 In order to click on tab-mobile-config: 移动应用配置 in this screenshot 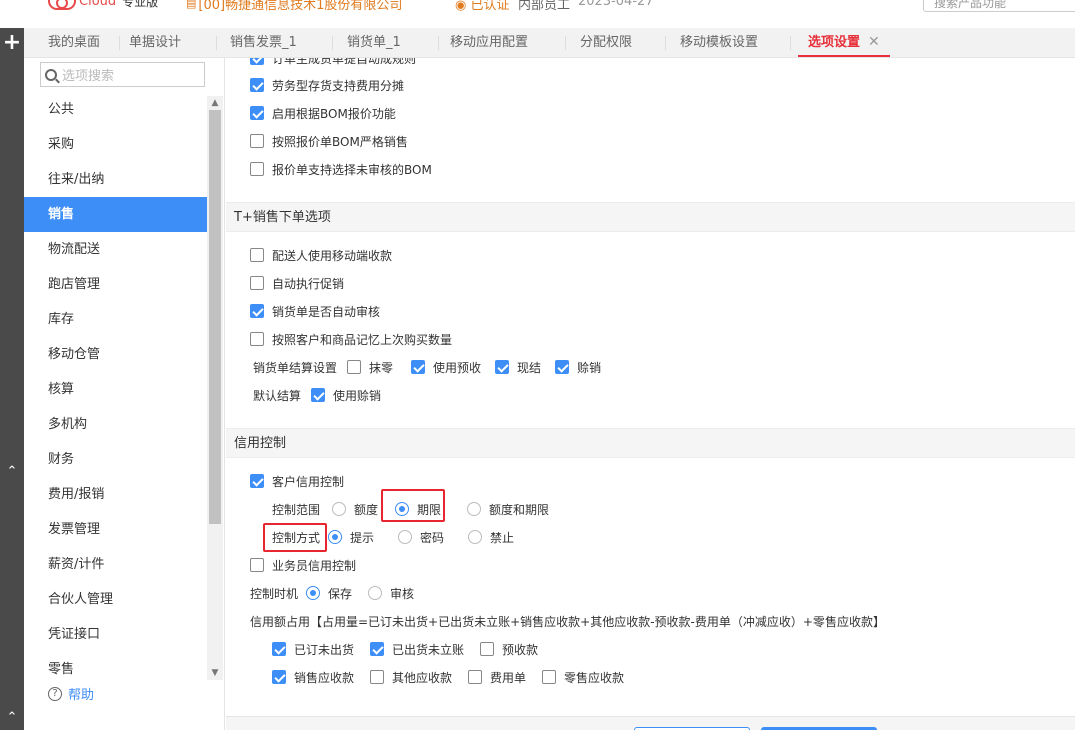, I will do `click(489, 42)`.